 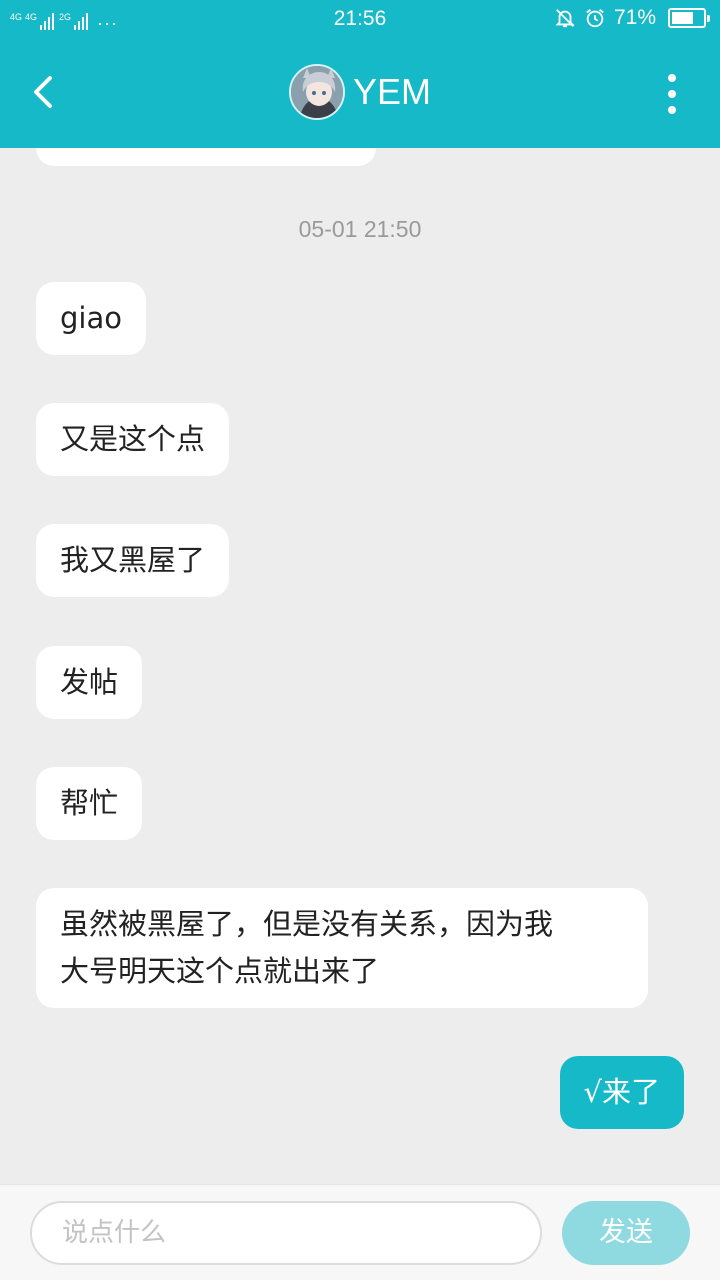 I want to click on message-bubble: 帮忙, so click(x=89, y=803).